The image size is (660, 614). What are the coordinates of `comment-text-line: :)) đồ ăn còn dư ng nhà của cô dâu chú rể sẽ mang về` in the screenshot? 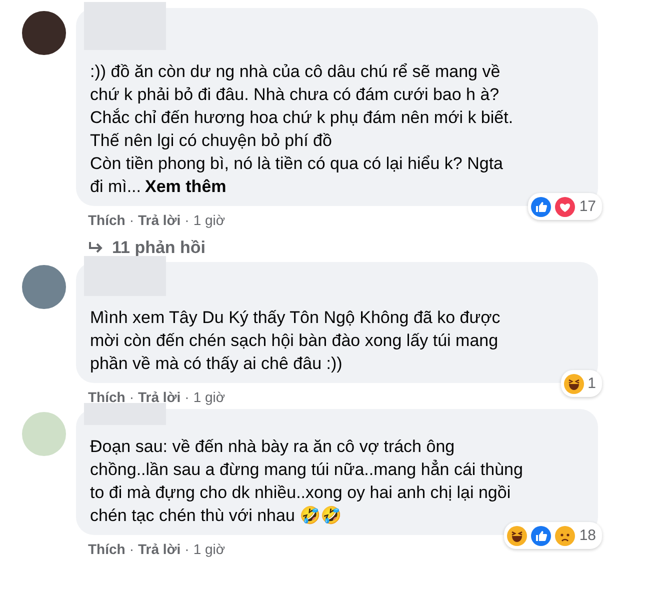 It's located at (296, 72).